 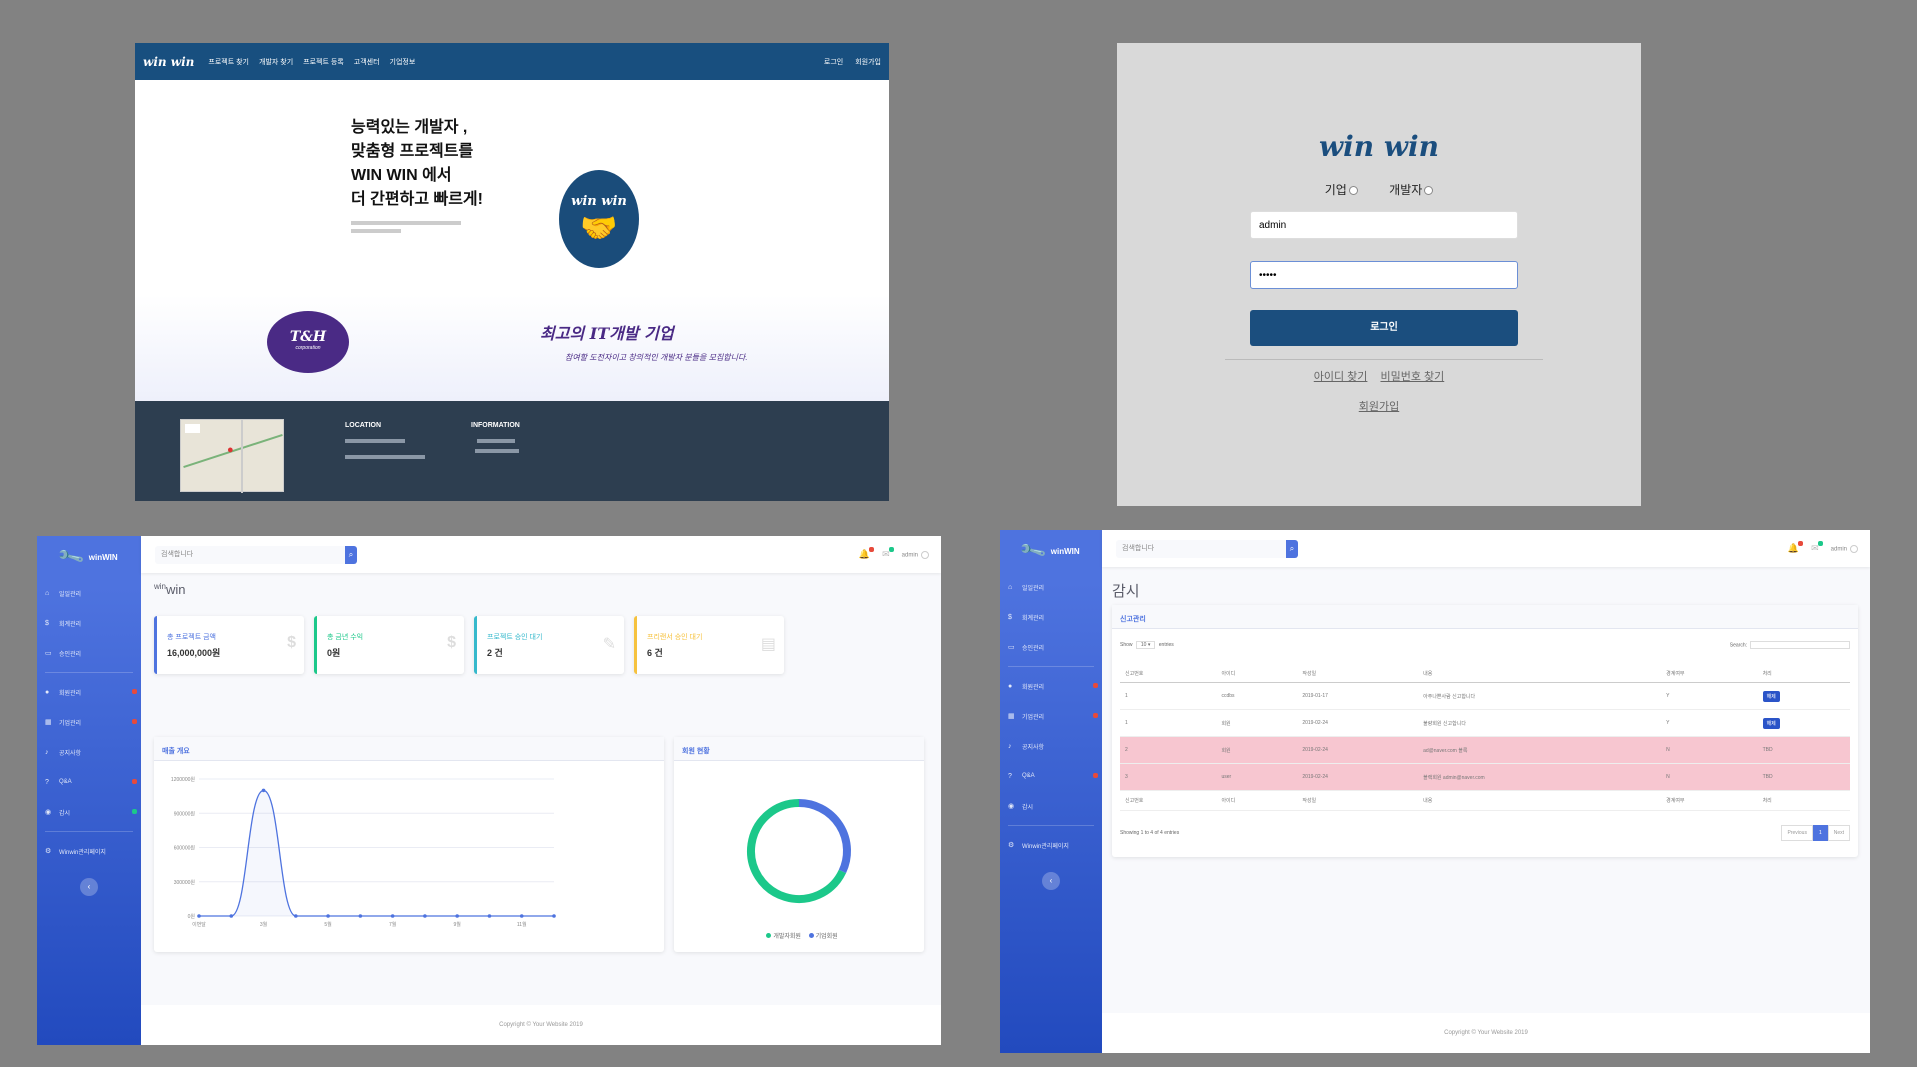 I want to click on radio-developer: 개발자, so click(x=1411, y=190).